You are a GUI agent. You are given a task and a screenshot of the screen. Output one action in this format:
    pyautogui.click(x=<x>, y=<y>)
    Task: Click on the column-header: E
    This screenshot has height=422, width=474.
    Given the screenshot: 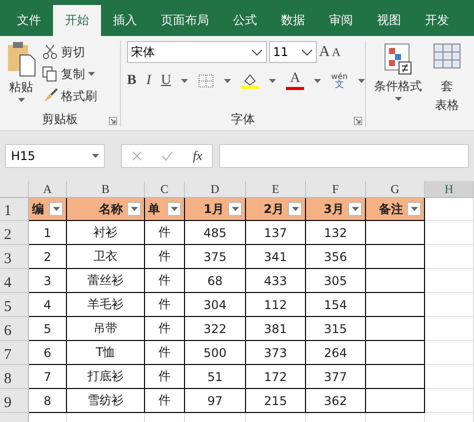 What is the action you would take?
    pyautogui.click(x=276, y=189)
    